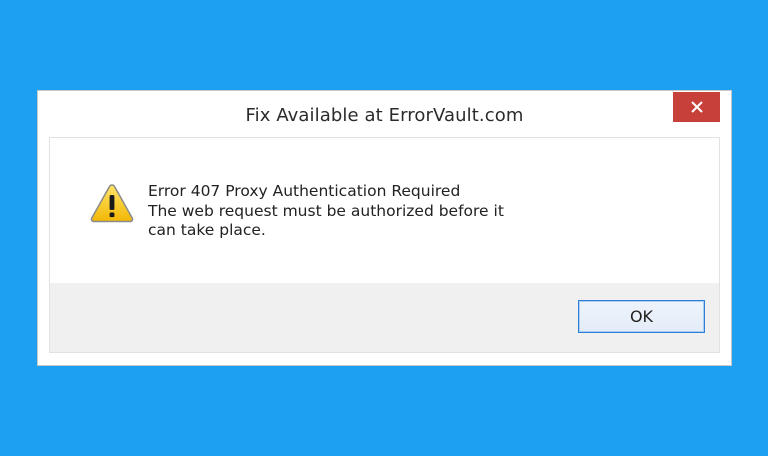 The width and height of the screenshot is (768, 456). What do you see at coordinates (384, 317) in the screenshot?
I see `button-bar: OK` at bounding box center [384, 317].